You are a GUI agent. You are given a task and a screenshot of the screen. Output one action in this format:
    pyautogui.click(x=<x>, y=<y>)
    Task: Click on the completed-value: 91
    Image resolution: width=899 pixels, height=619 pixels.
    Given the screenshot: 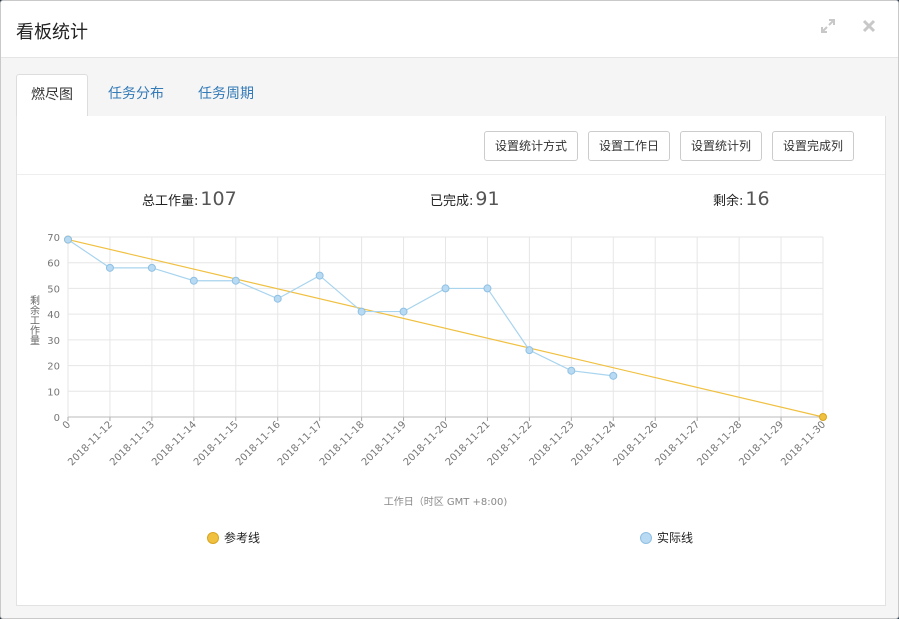 What is the action you would take?
    pyautogui.click(x=487, y=199)
    